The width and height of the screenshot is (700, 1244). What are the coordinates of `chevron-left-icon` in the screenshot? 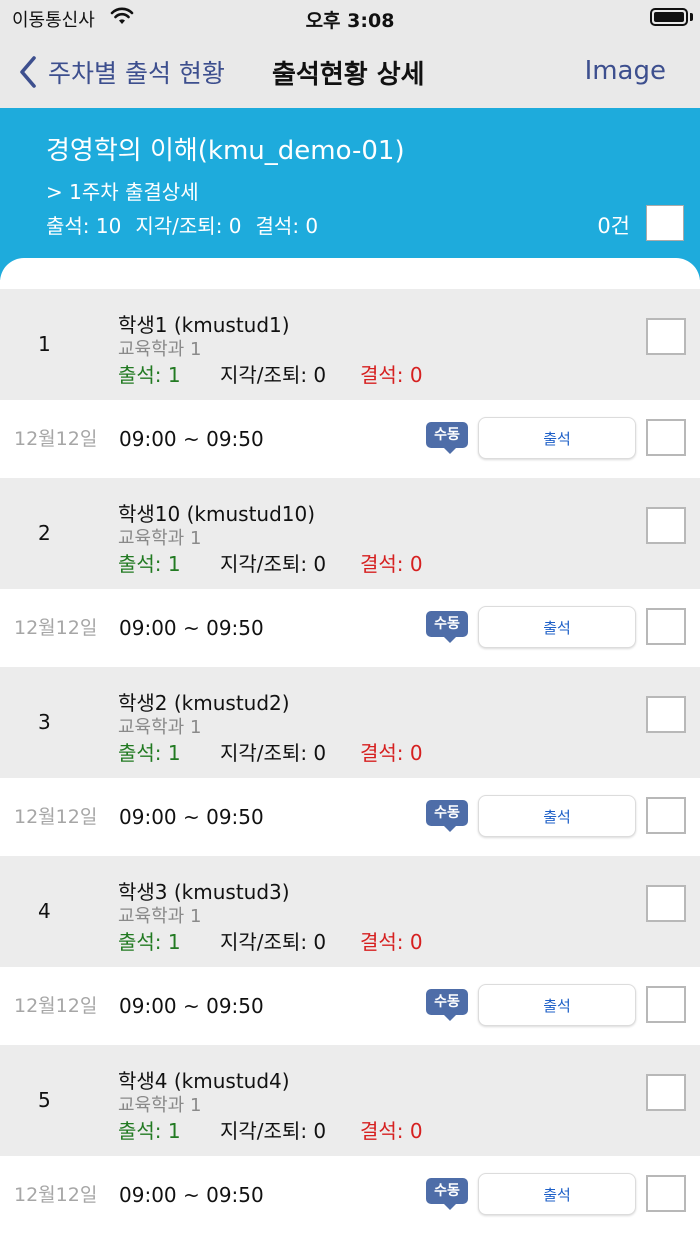 It's located at (28, 72).